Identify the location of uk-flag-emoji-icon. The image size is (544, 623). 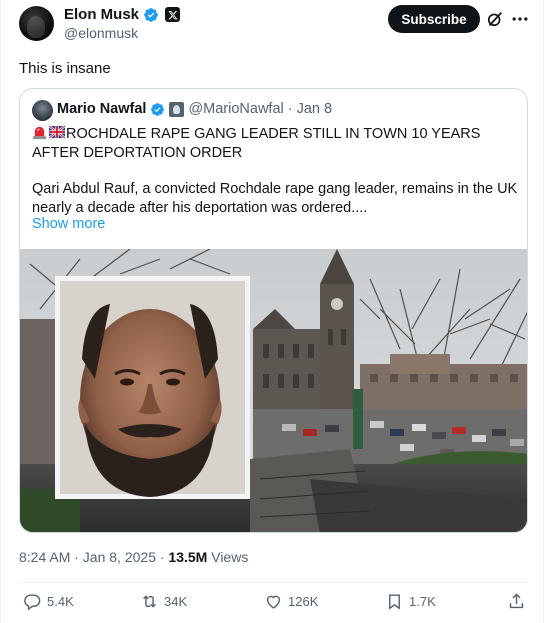
(57, 132).